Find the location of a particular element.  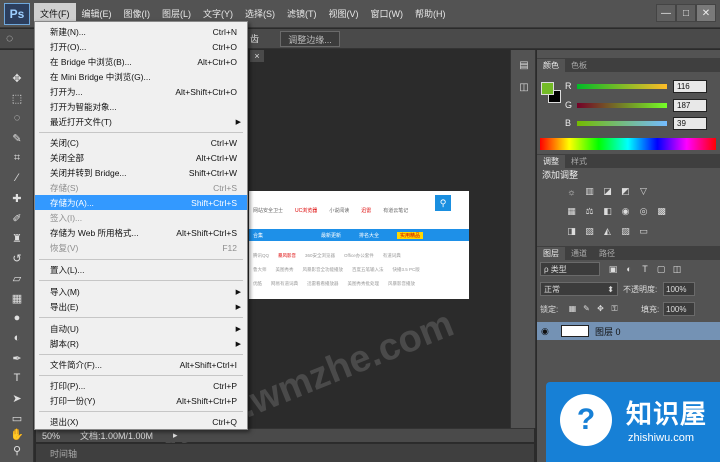

curves-icon: ◪ is located at coordinates (607, 191).